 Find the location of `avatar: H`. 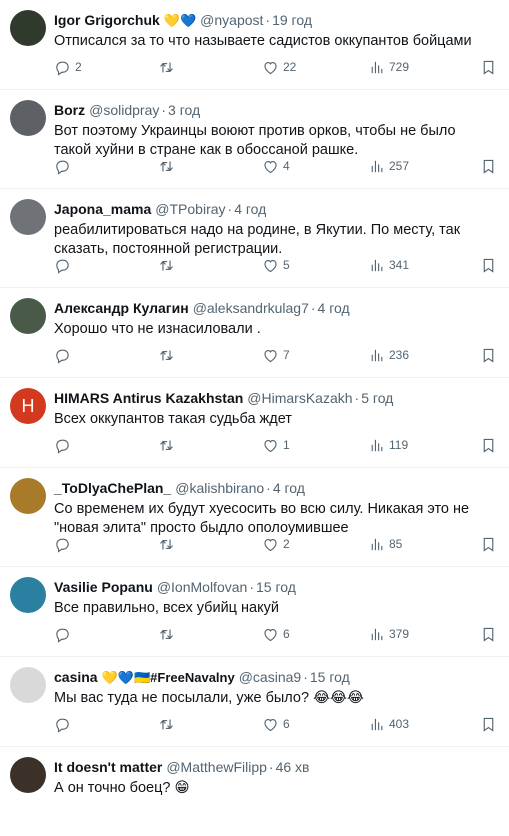

avatar: H is located at coordinates (28, 406).